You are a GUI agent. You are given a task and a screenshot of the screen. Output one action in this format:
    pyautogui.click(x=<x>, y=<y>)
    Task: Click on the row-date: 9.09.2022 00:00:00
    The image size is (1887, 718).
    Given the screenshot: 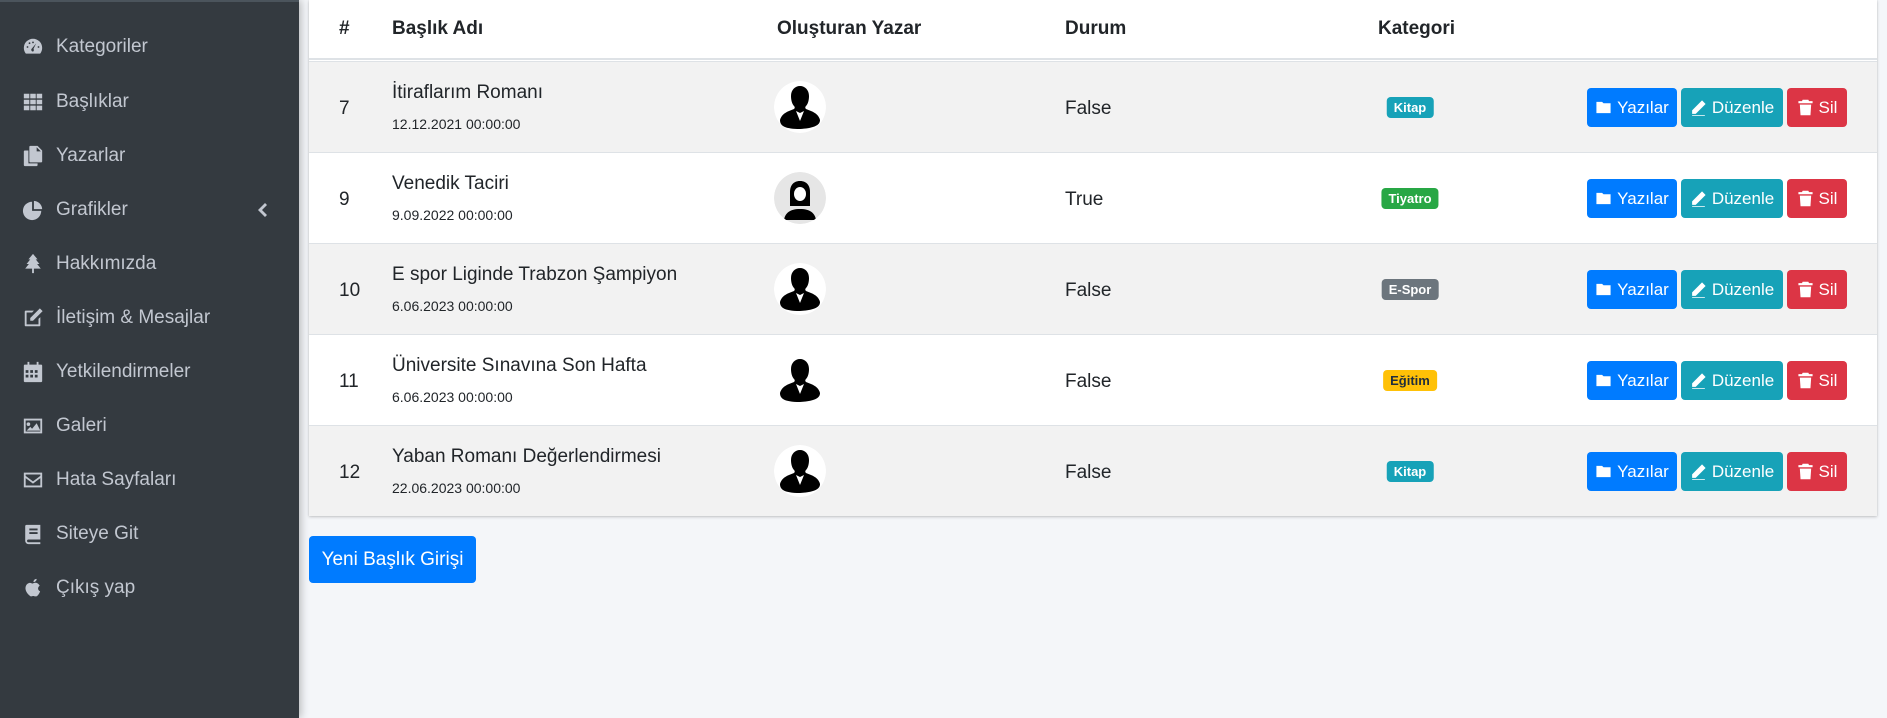 What is the action you would take?
    pyautogui.click(x=452, y=215)
    